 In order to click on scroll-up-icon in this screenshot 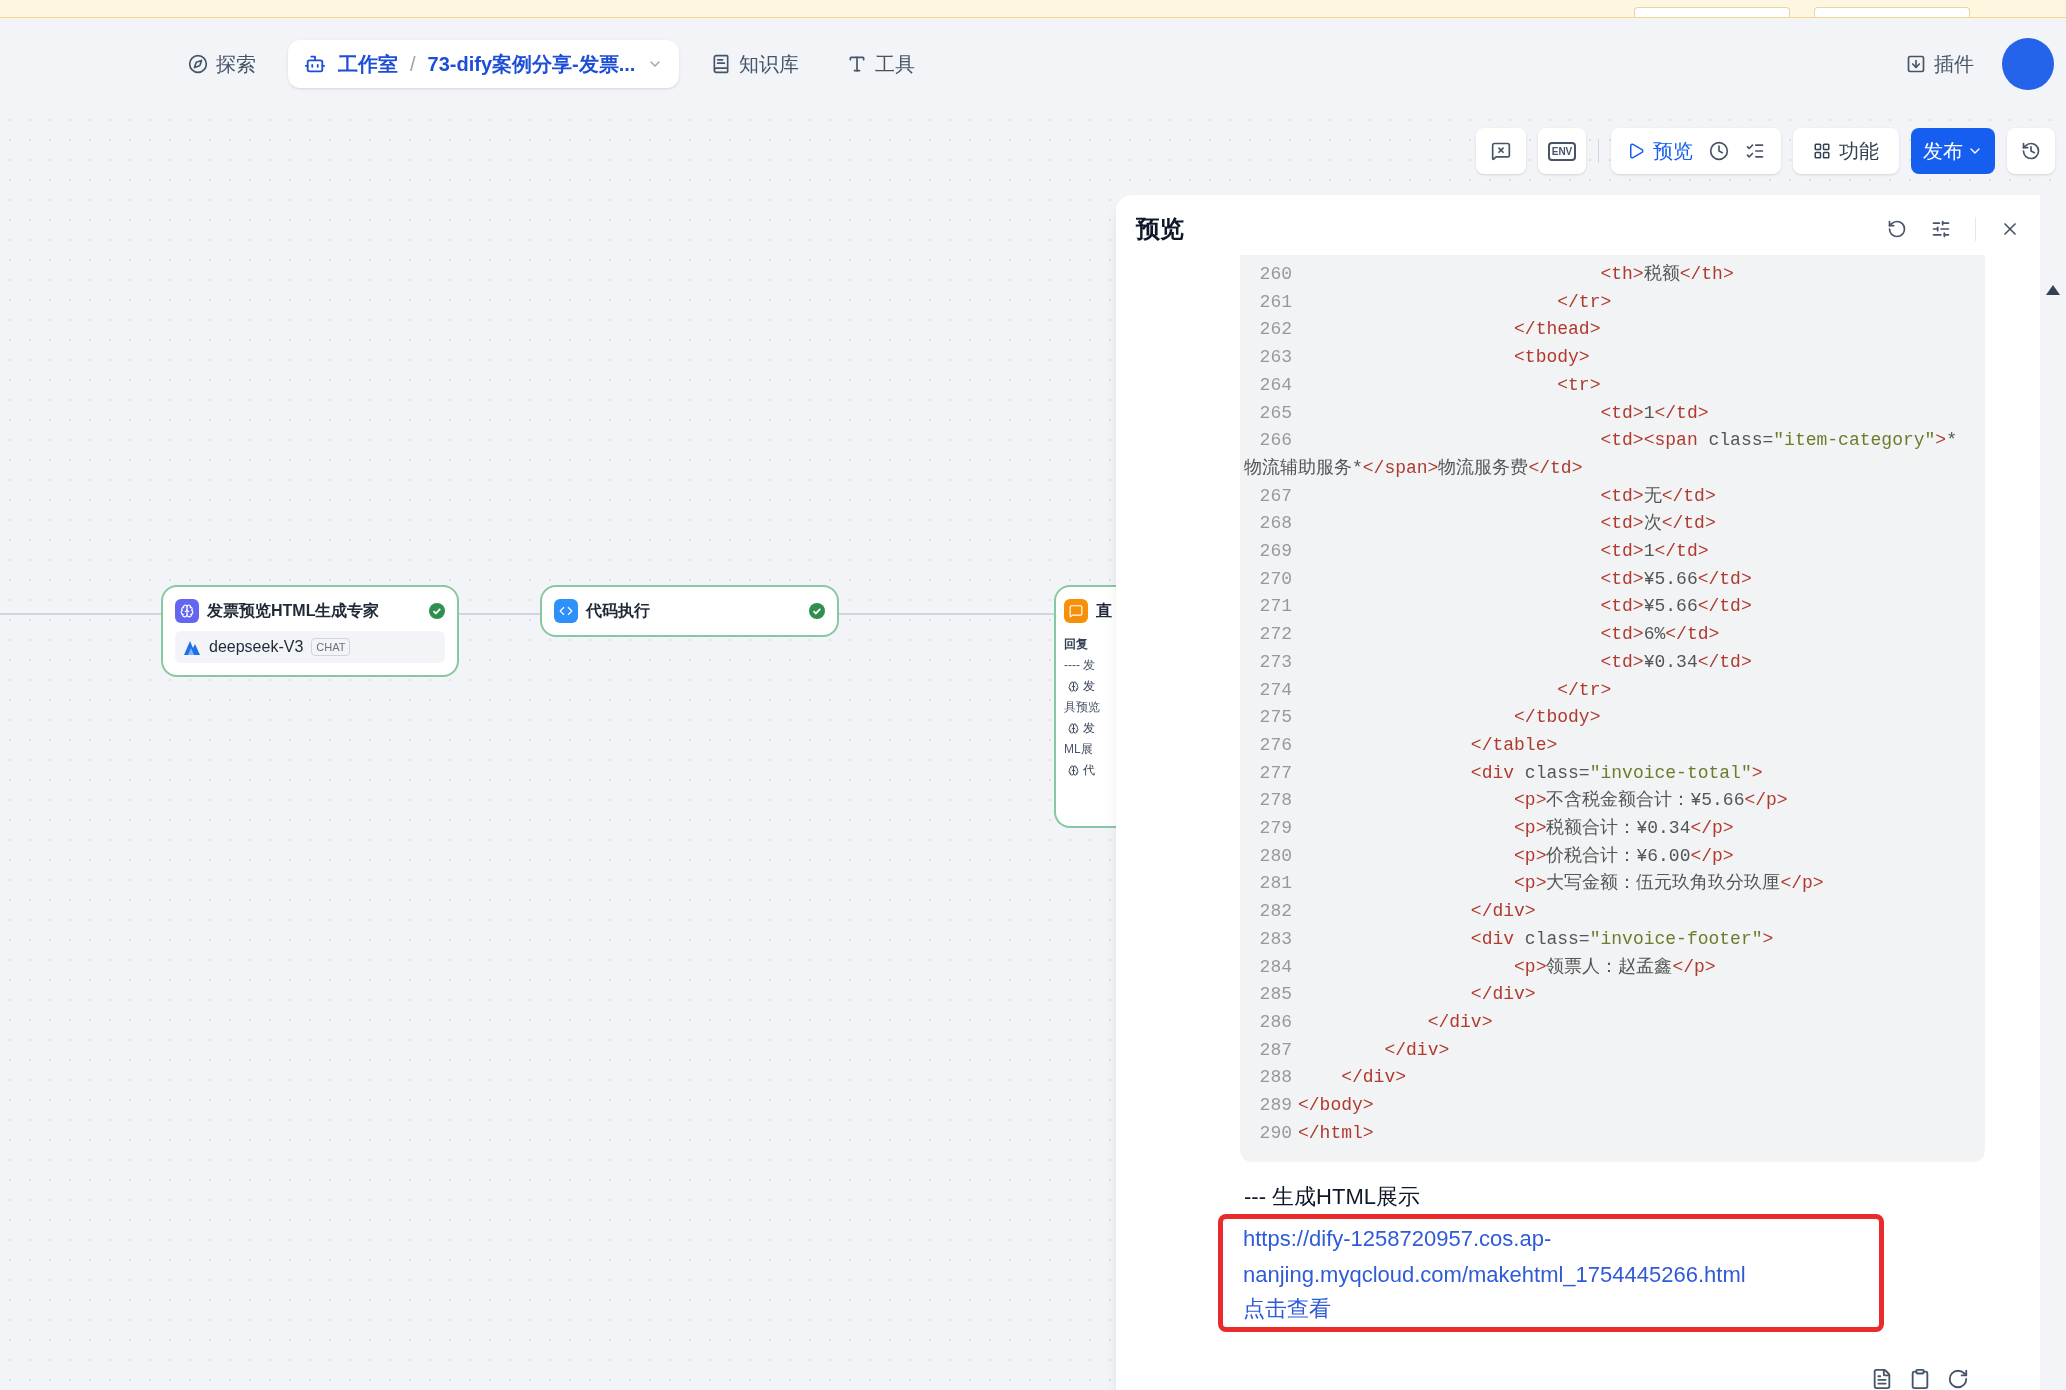, I will do `click(2053, 290)`.